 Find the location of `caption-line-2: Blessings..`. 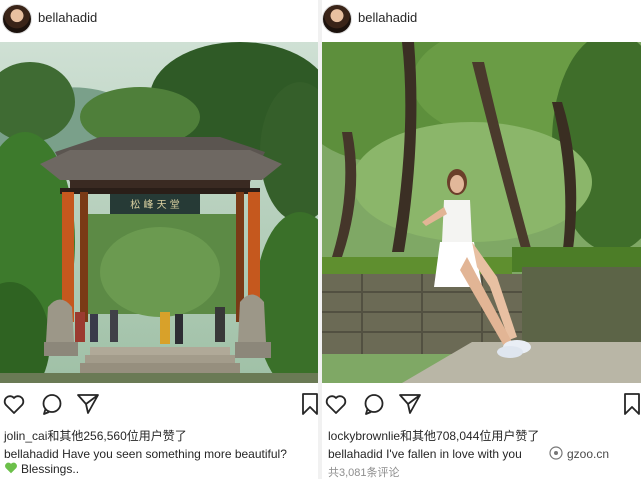

caption-line-2: Blessings.. is located at coordinates (41, 469).